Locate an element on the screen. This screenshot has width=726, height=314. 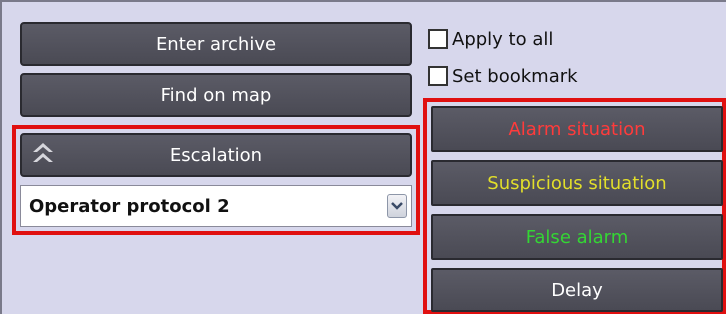
alarm-situation-label: Alarm situation is located at coordinates (577, 129).